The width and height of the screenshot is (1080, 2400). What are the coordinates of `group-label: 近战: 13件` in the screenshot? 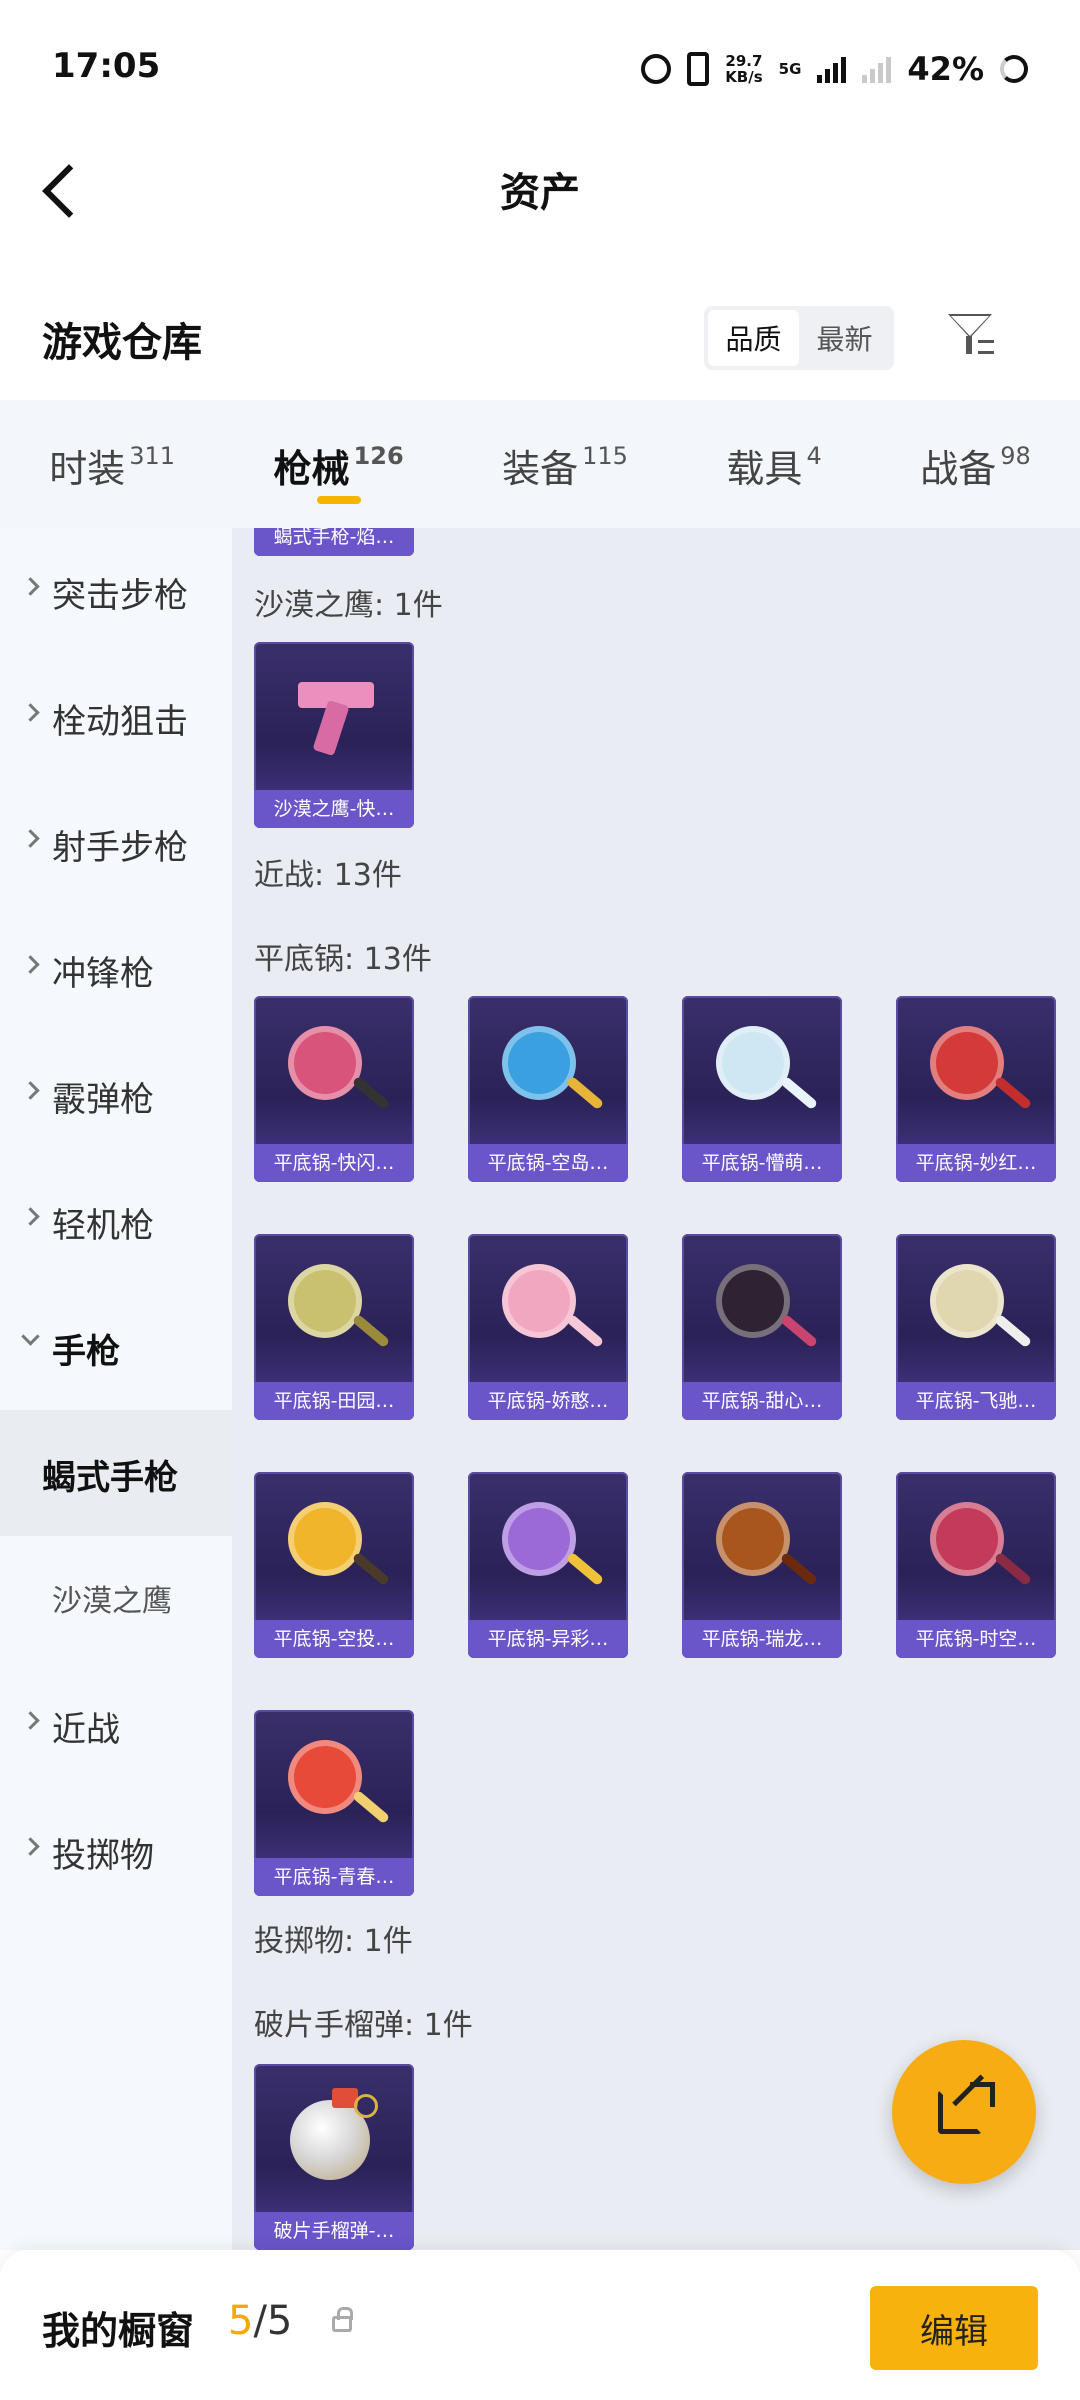 It's located at (328, 875).